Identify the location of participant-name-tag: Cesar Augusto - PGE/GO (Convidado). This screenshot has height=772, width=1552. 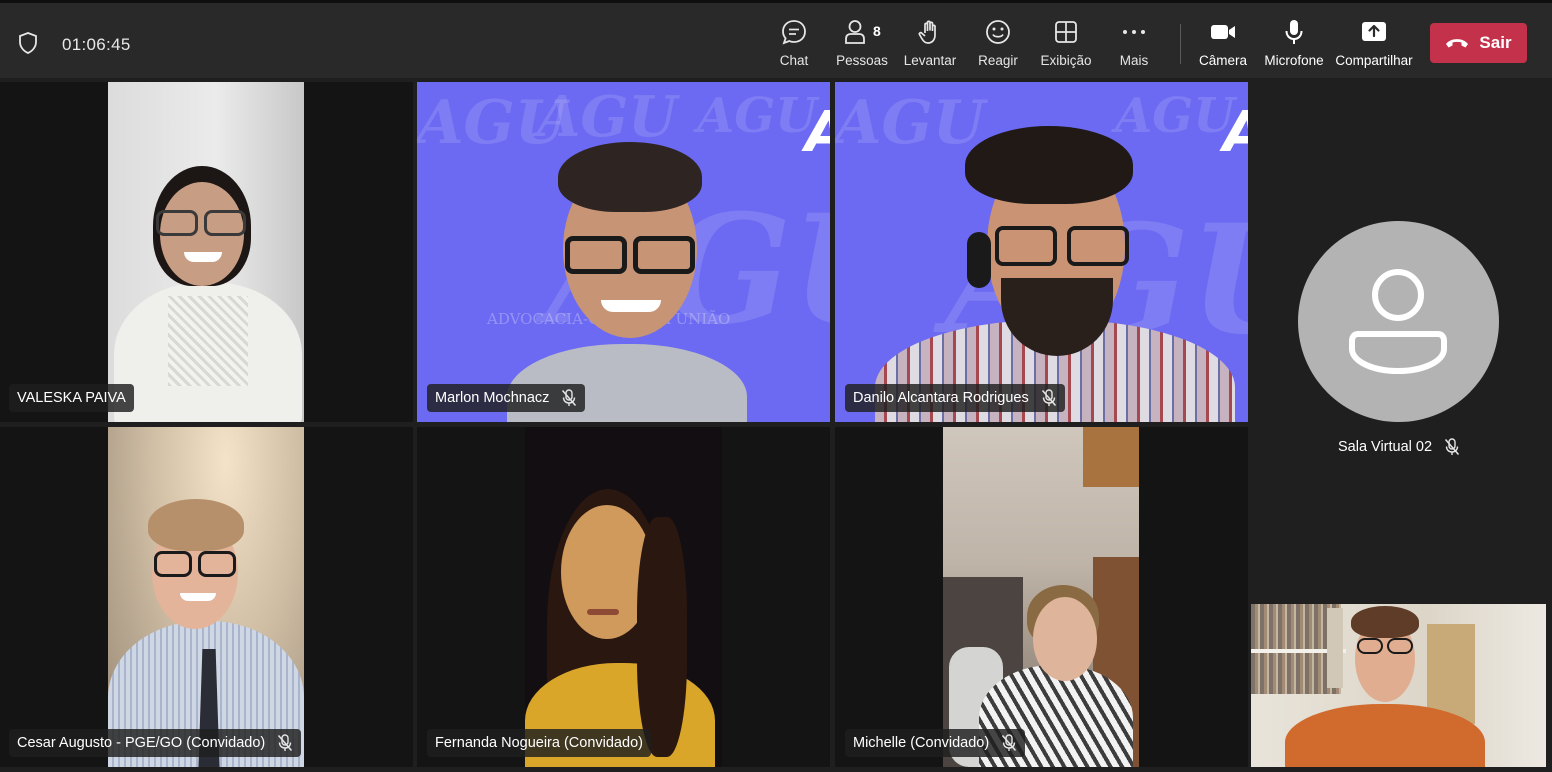
(155, 743).